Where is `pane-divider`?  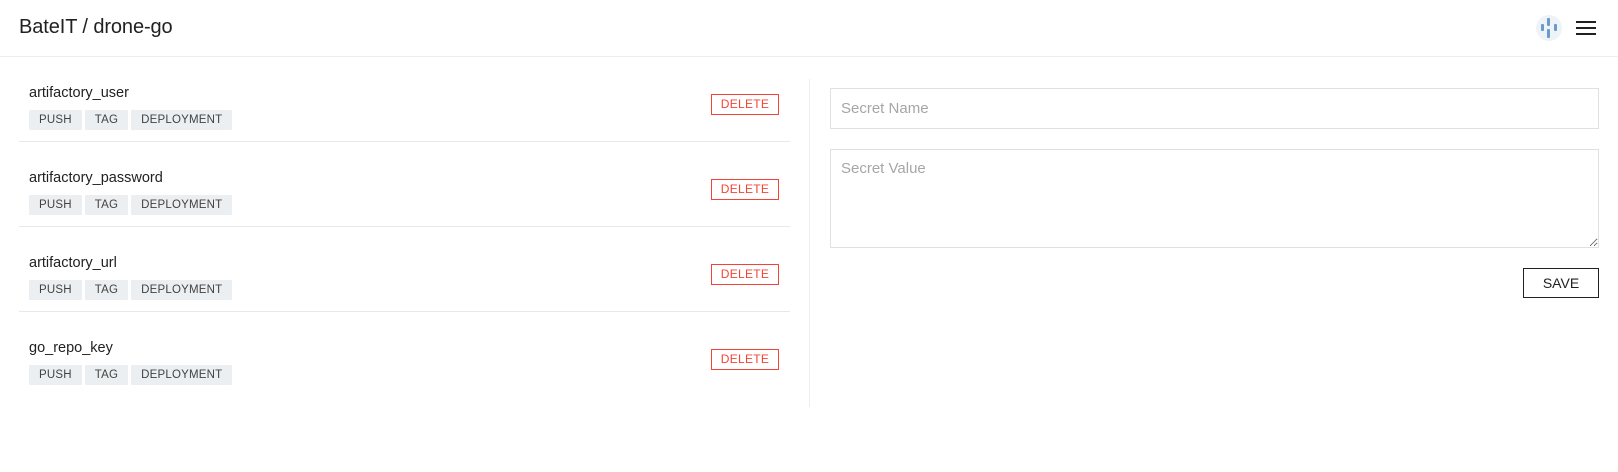 pane-divider is located at coordinates (809, 243).